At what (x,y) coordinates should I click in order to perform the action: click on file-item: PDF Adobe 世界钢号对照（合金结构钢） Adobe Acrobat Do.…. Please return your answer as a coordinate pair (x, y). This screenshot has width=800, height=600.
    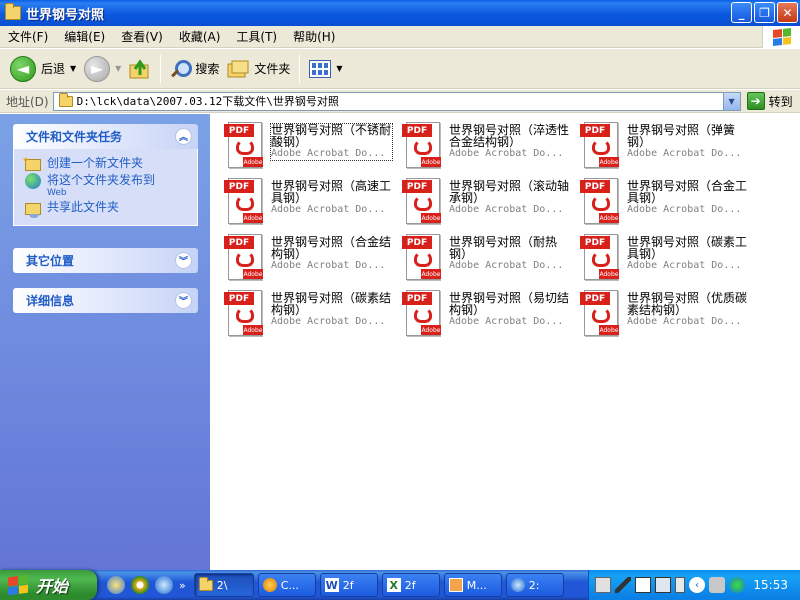
    Looking at the image, I should click on (306, 255).